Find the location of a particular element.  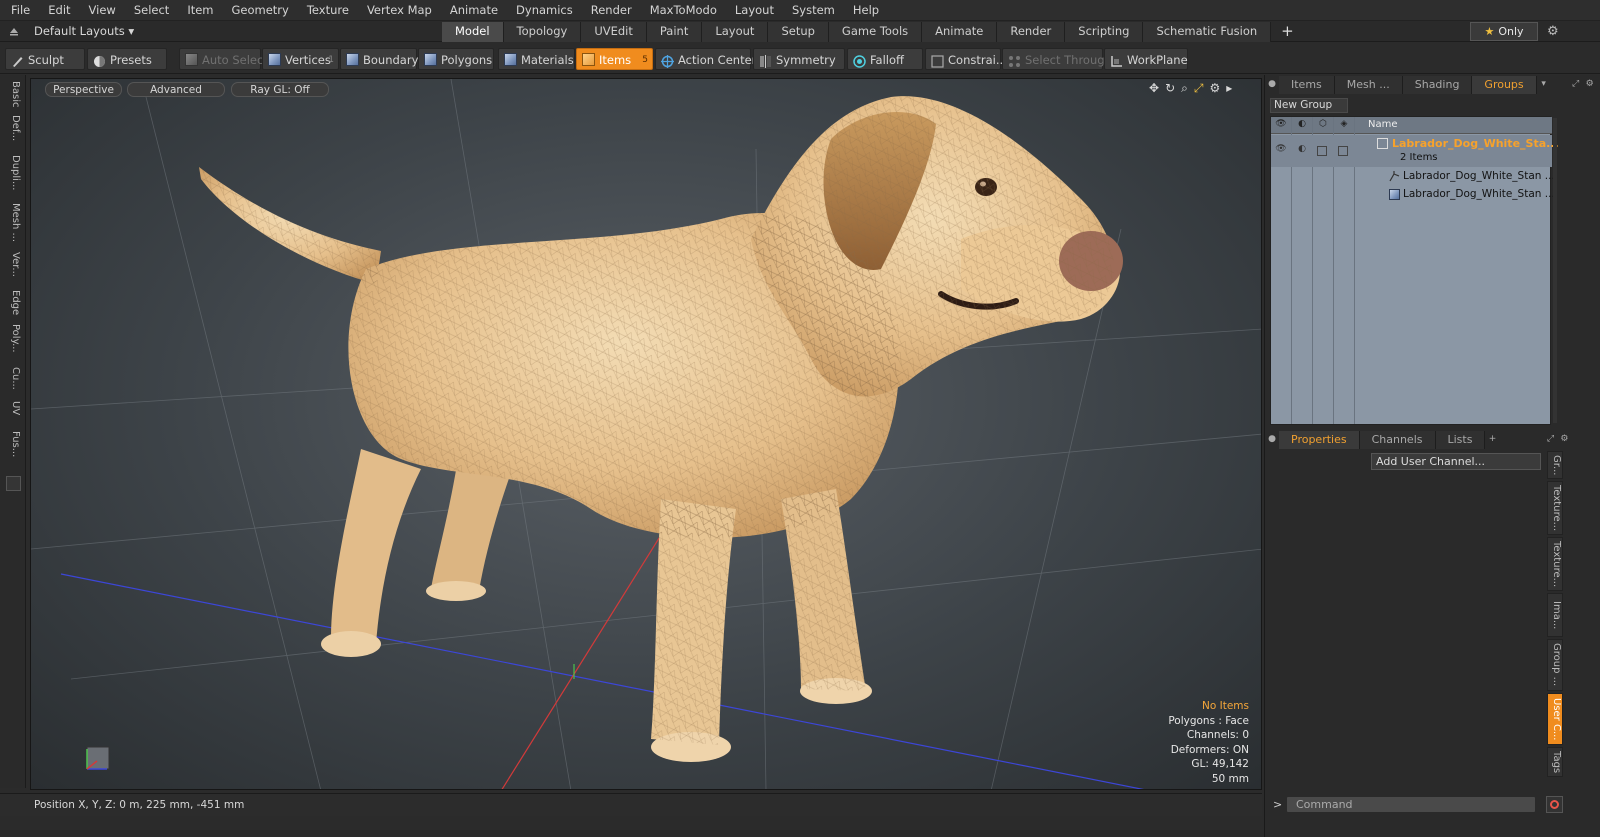

view-mode-button: Perspective is located at coordinates (83, 89).